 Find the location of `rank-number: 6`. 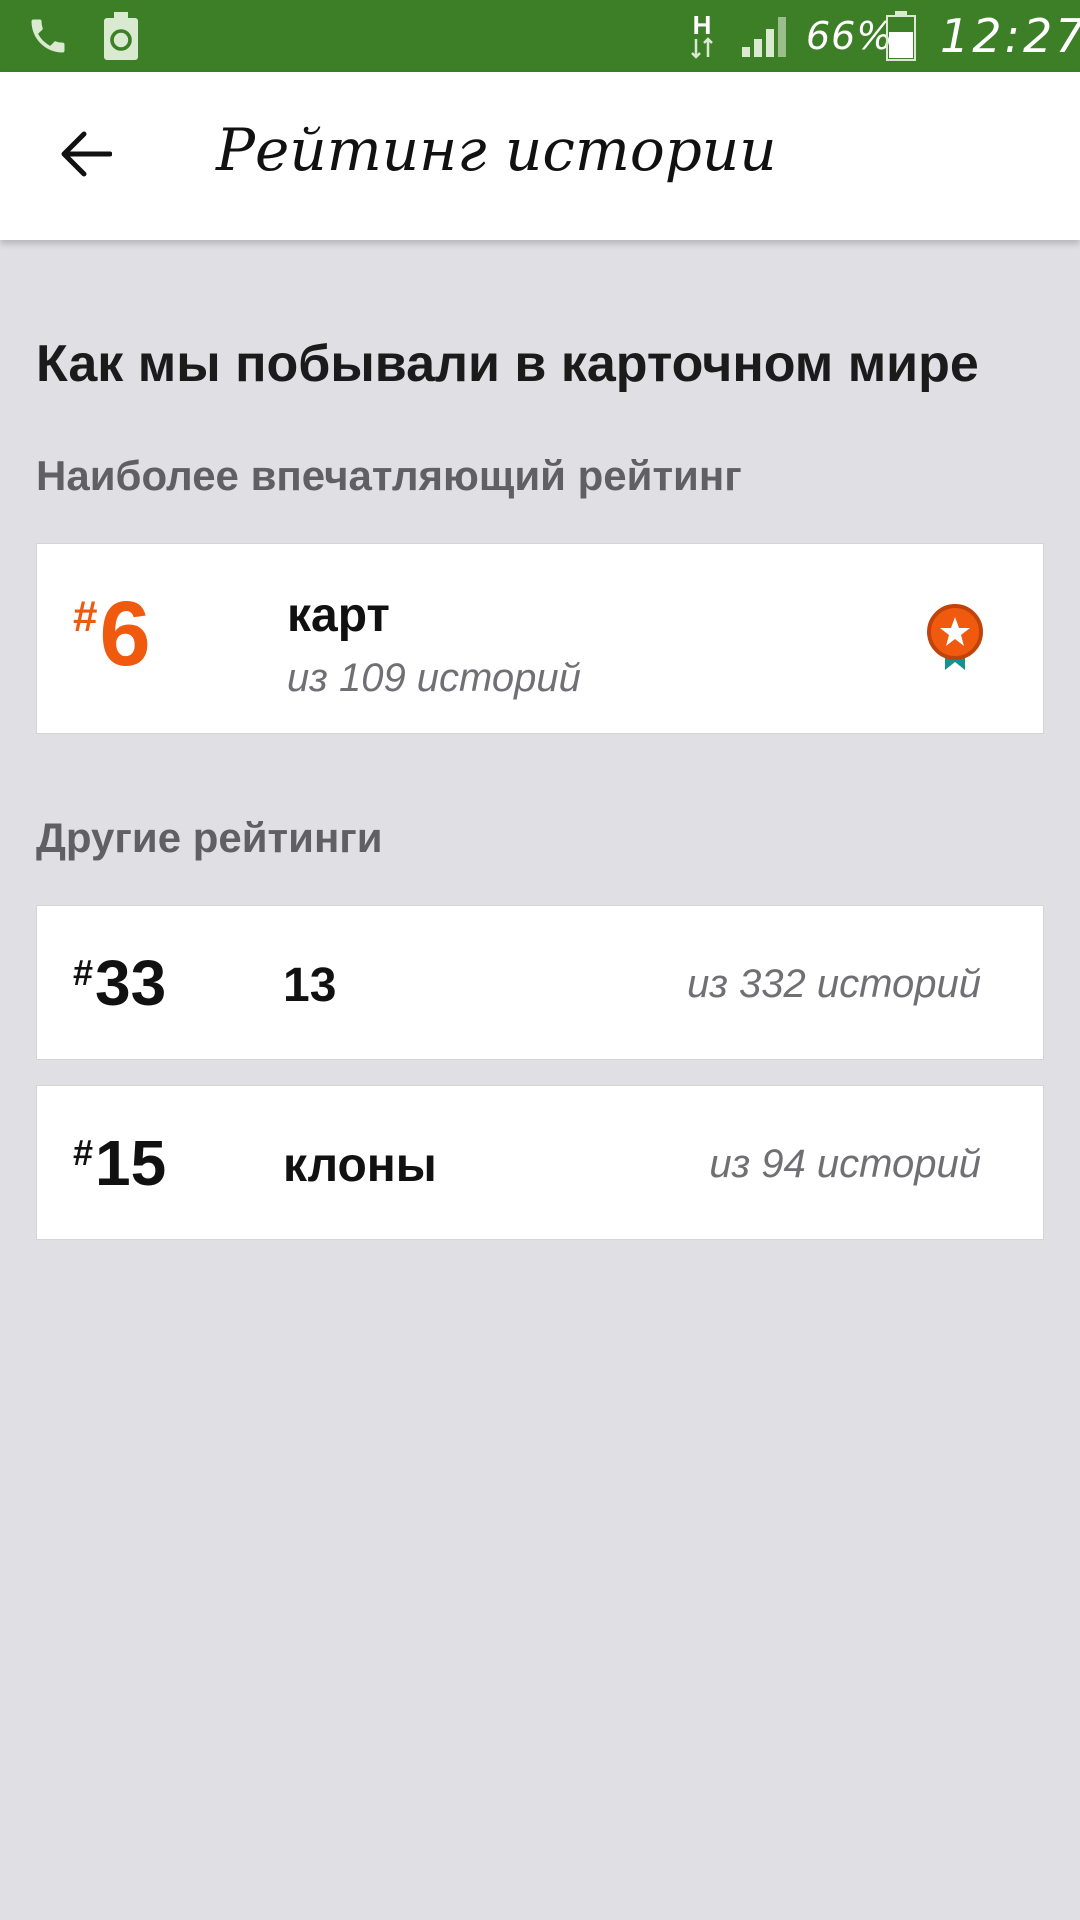

rank-number: 6 is located at coordinates (125, 634).